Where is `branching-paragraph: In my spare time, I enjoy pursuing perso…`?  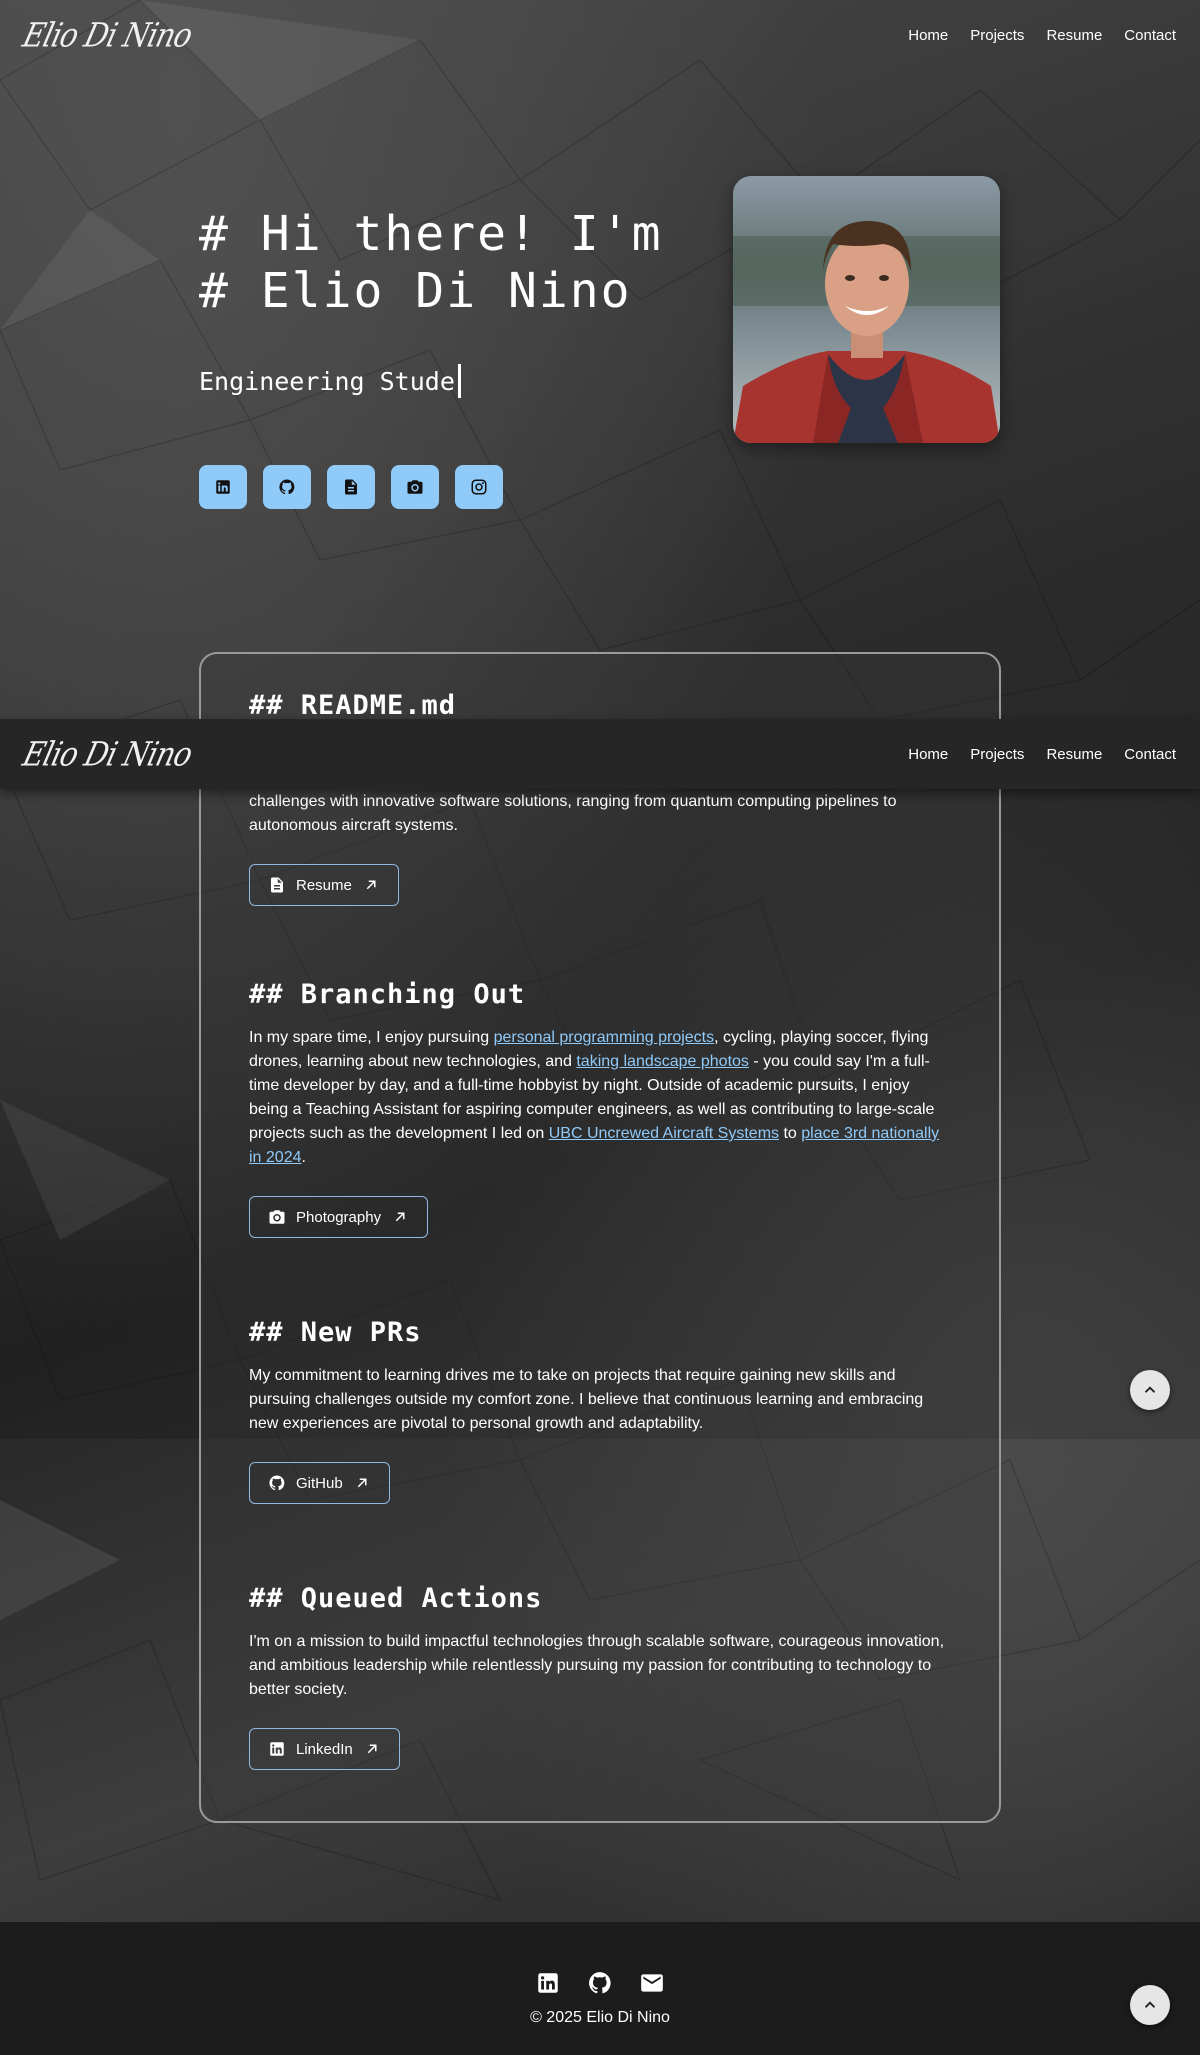 branching-paragraph: In my spare time, I enjoy pursuing perso… is located at coordinates (599, 1098).